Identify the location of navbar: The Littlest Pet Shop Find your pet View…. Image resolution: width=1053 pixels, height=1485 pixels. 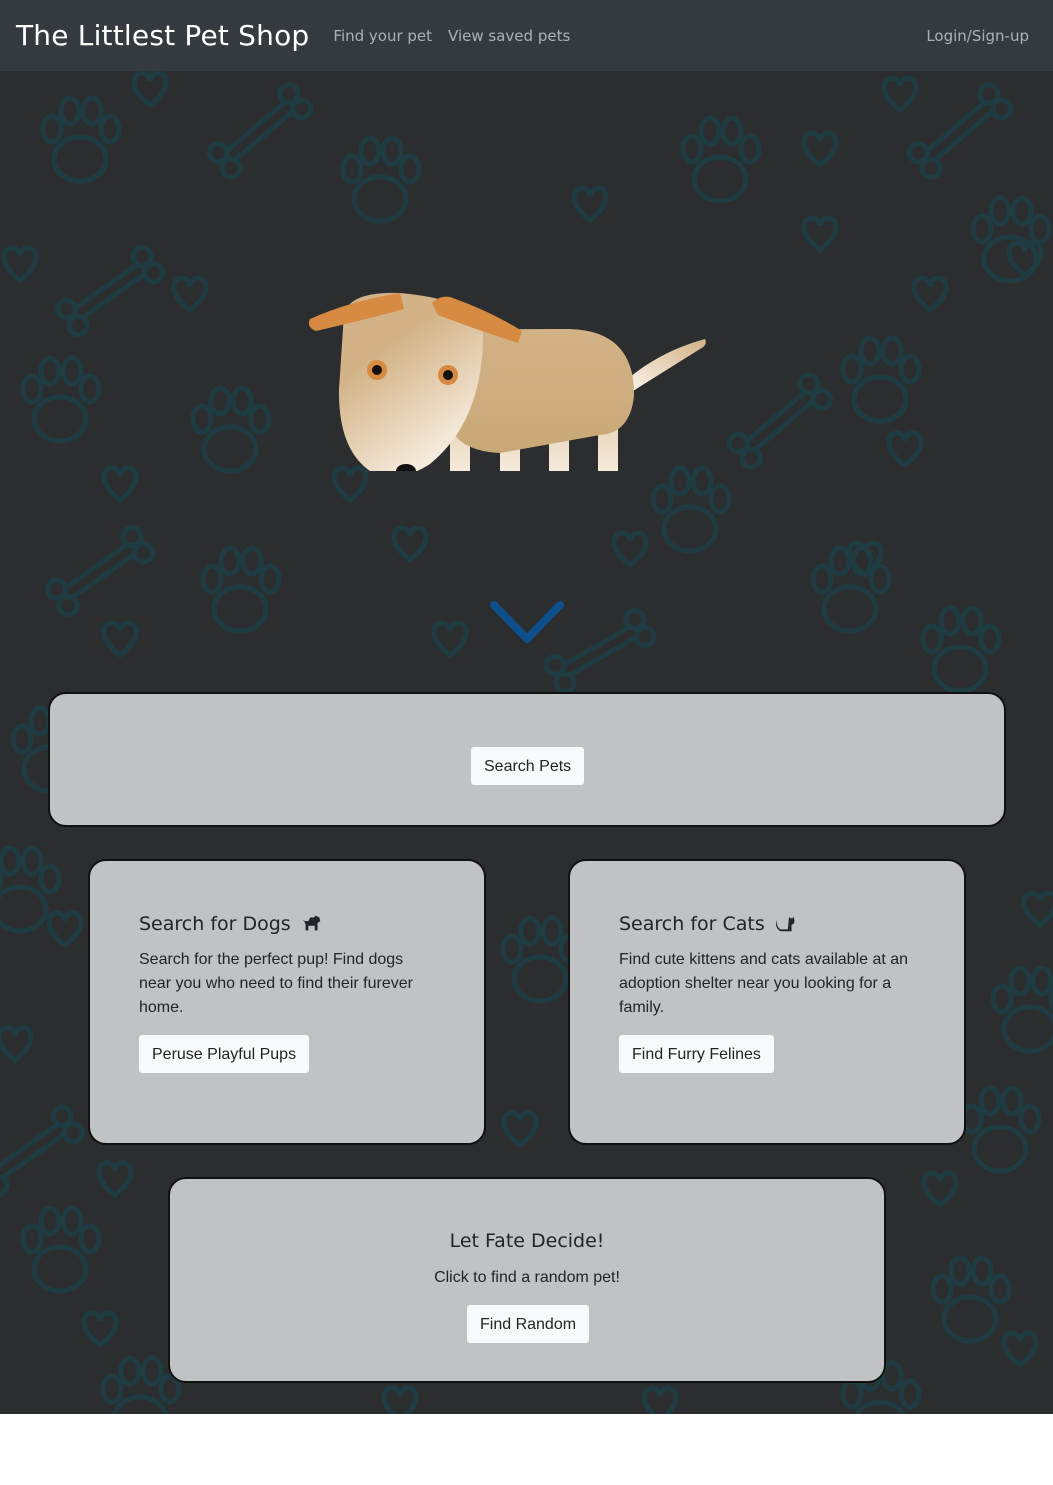
(526, 35).